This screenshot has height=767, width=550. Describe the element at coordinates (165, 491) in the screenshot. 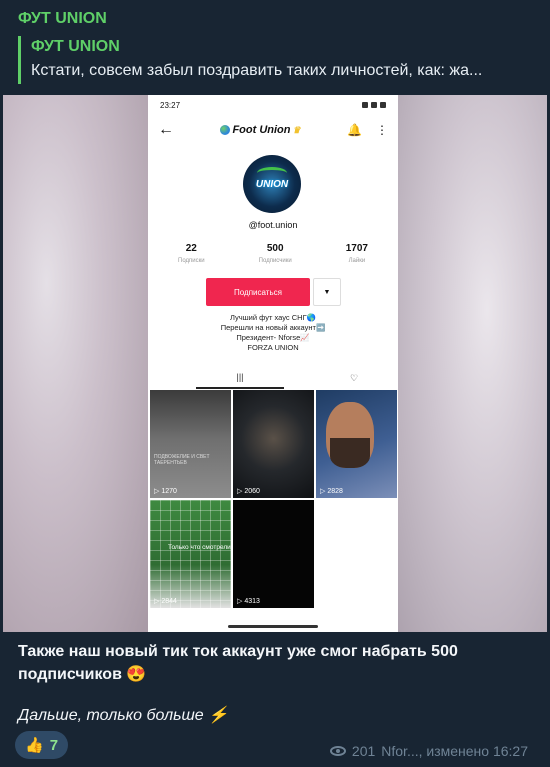

I see `video-views: ▷ 1270` at that location.